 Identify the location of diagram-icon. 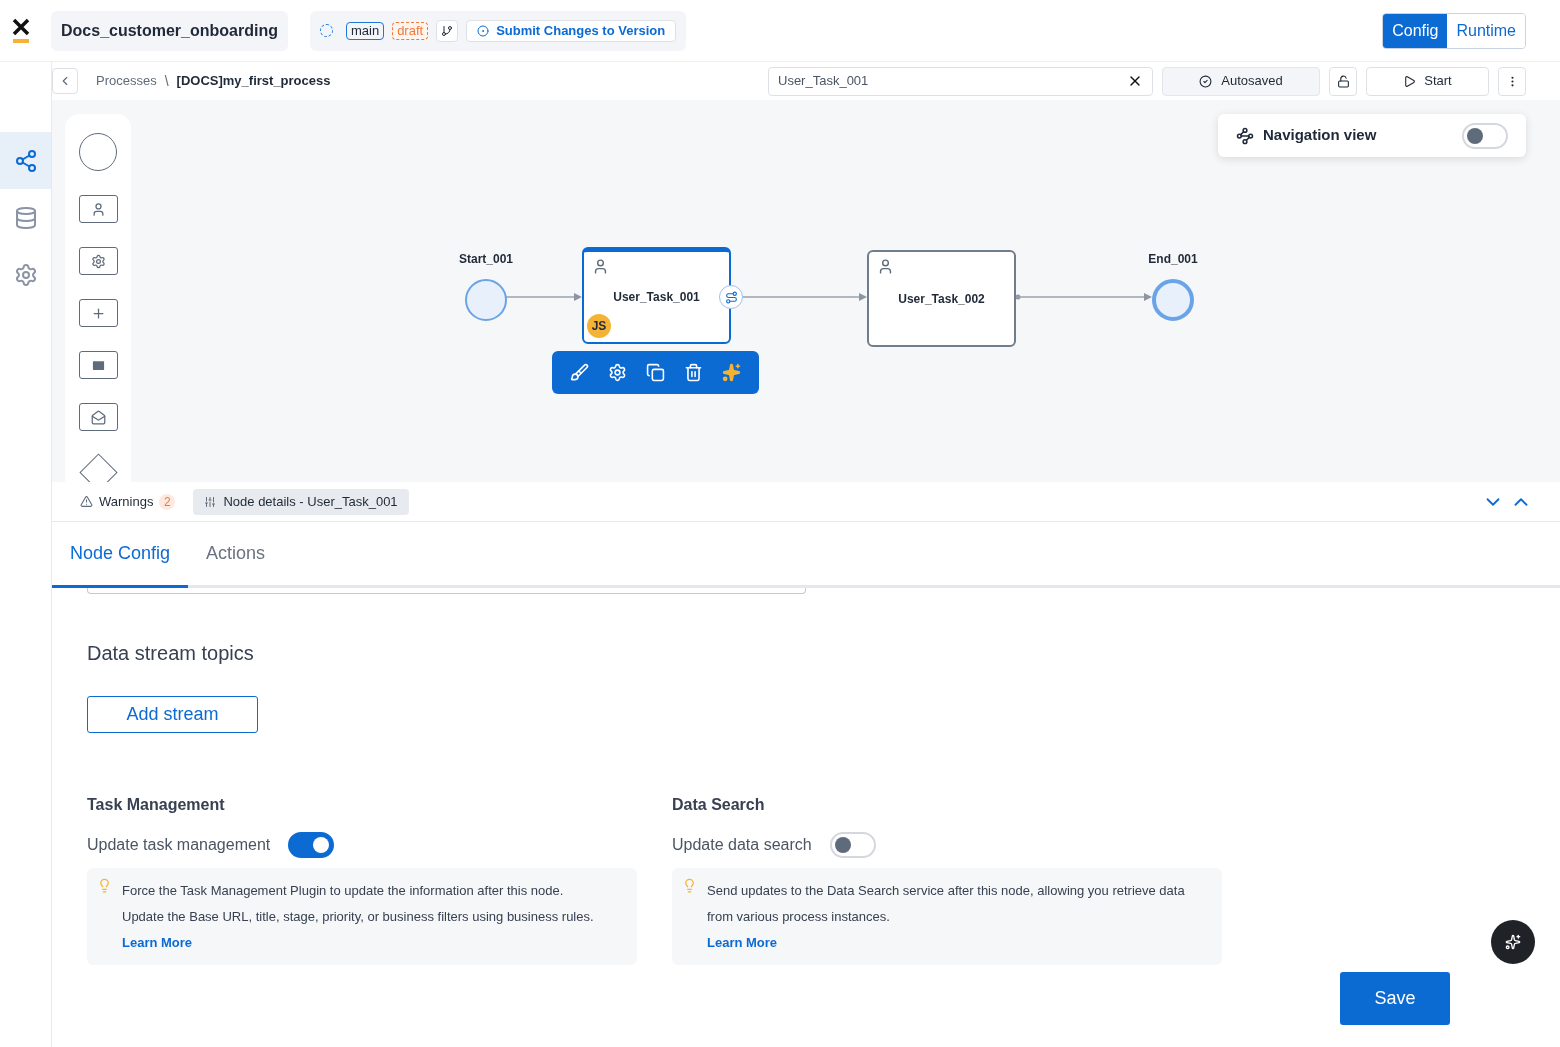
(25, 160).